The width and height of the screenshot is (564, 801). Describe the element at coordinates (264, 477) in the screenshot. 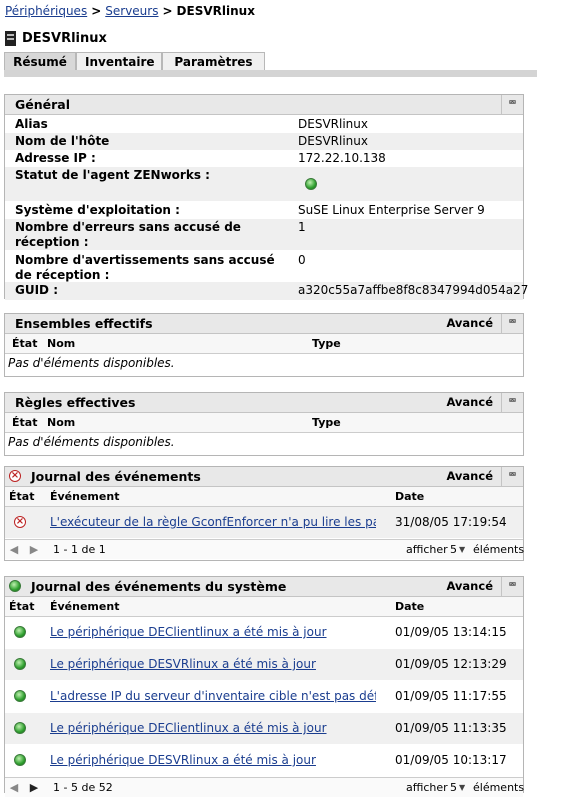

I see `event-log-panel-header: × Journal des événements Avancé ⮹` at that location.